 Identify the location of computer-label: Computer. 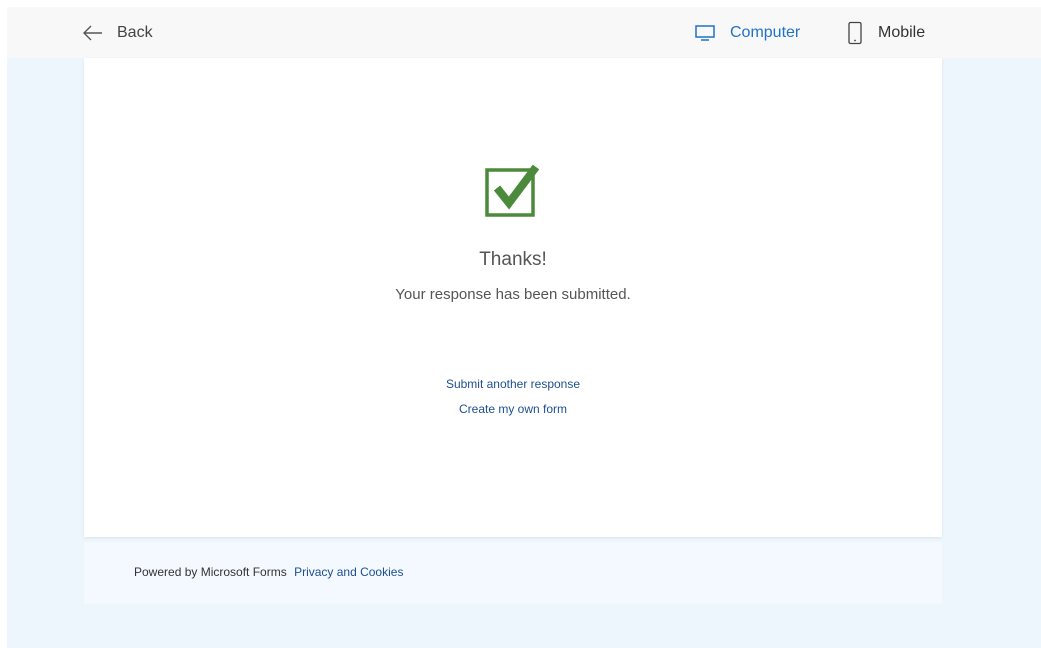
(765, 32).